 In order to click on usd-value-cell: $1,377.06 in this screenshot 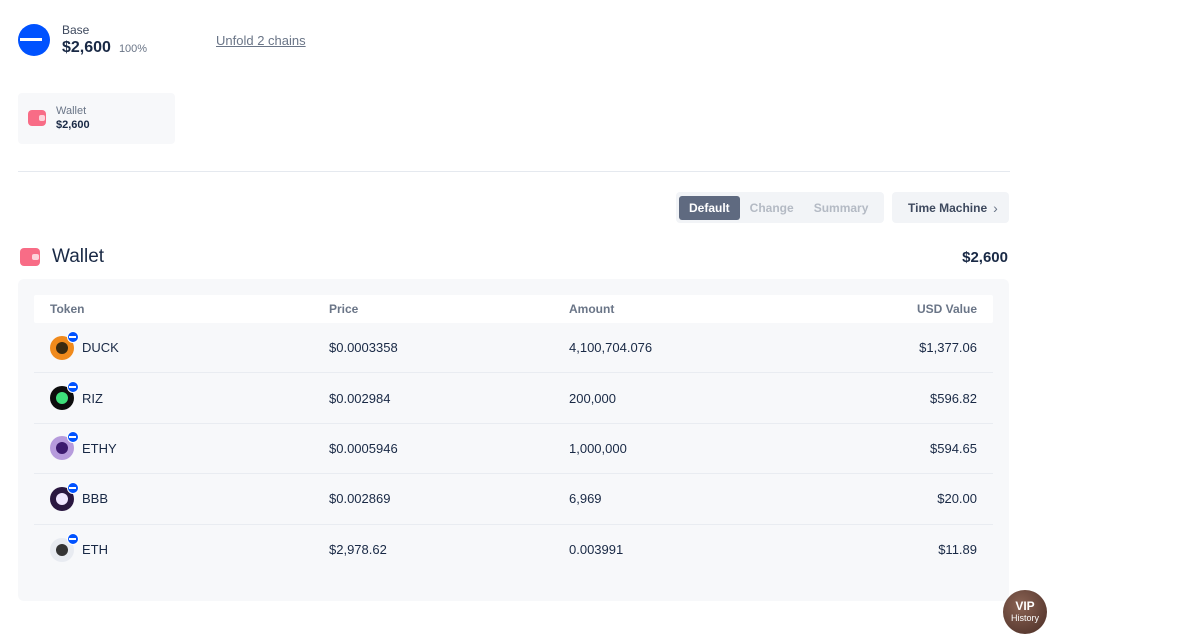, I will do `click(948, 348)`.